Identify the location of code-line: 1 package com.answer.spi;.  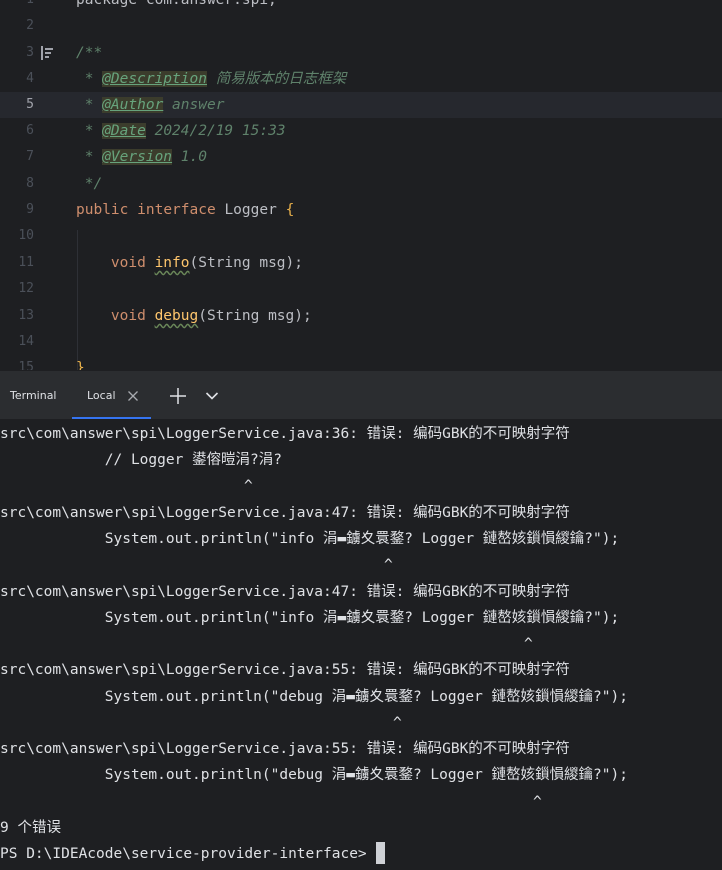
(361, 6).